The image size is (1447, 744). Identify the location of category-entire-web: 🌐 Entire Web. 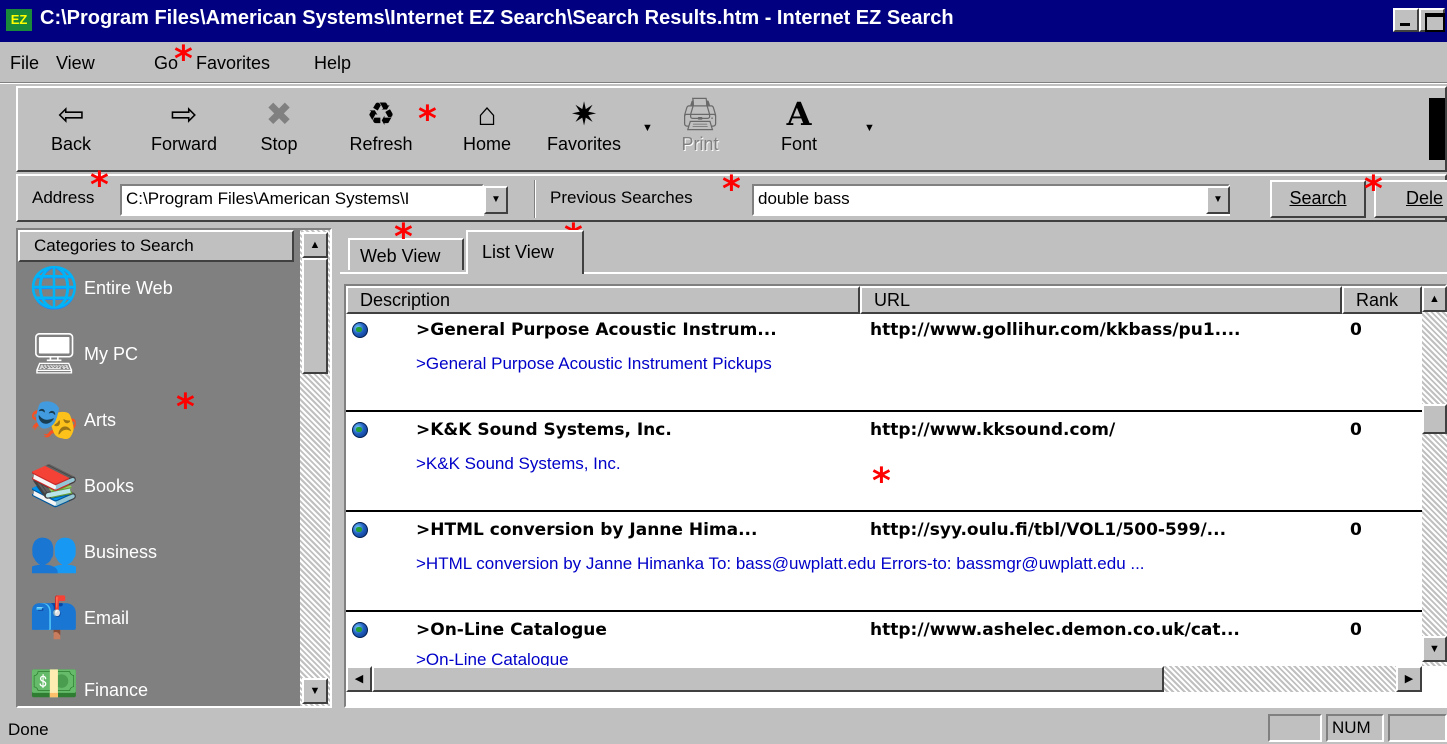
(159, 290).